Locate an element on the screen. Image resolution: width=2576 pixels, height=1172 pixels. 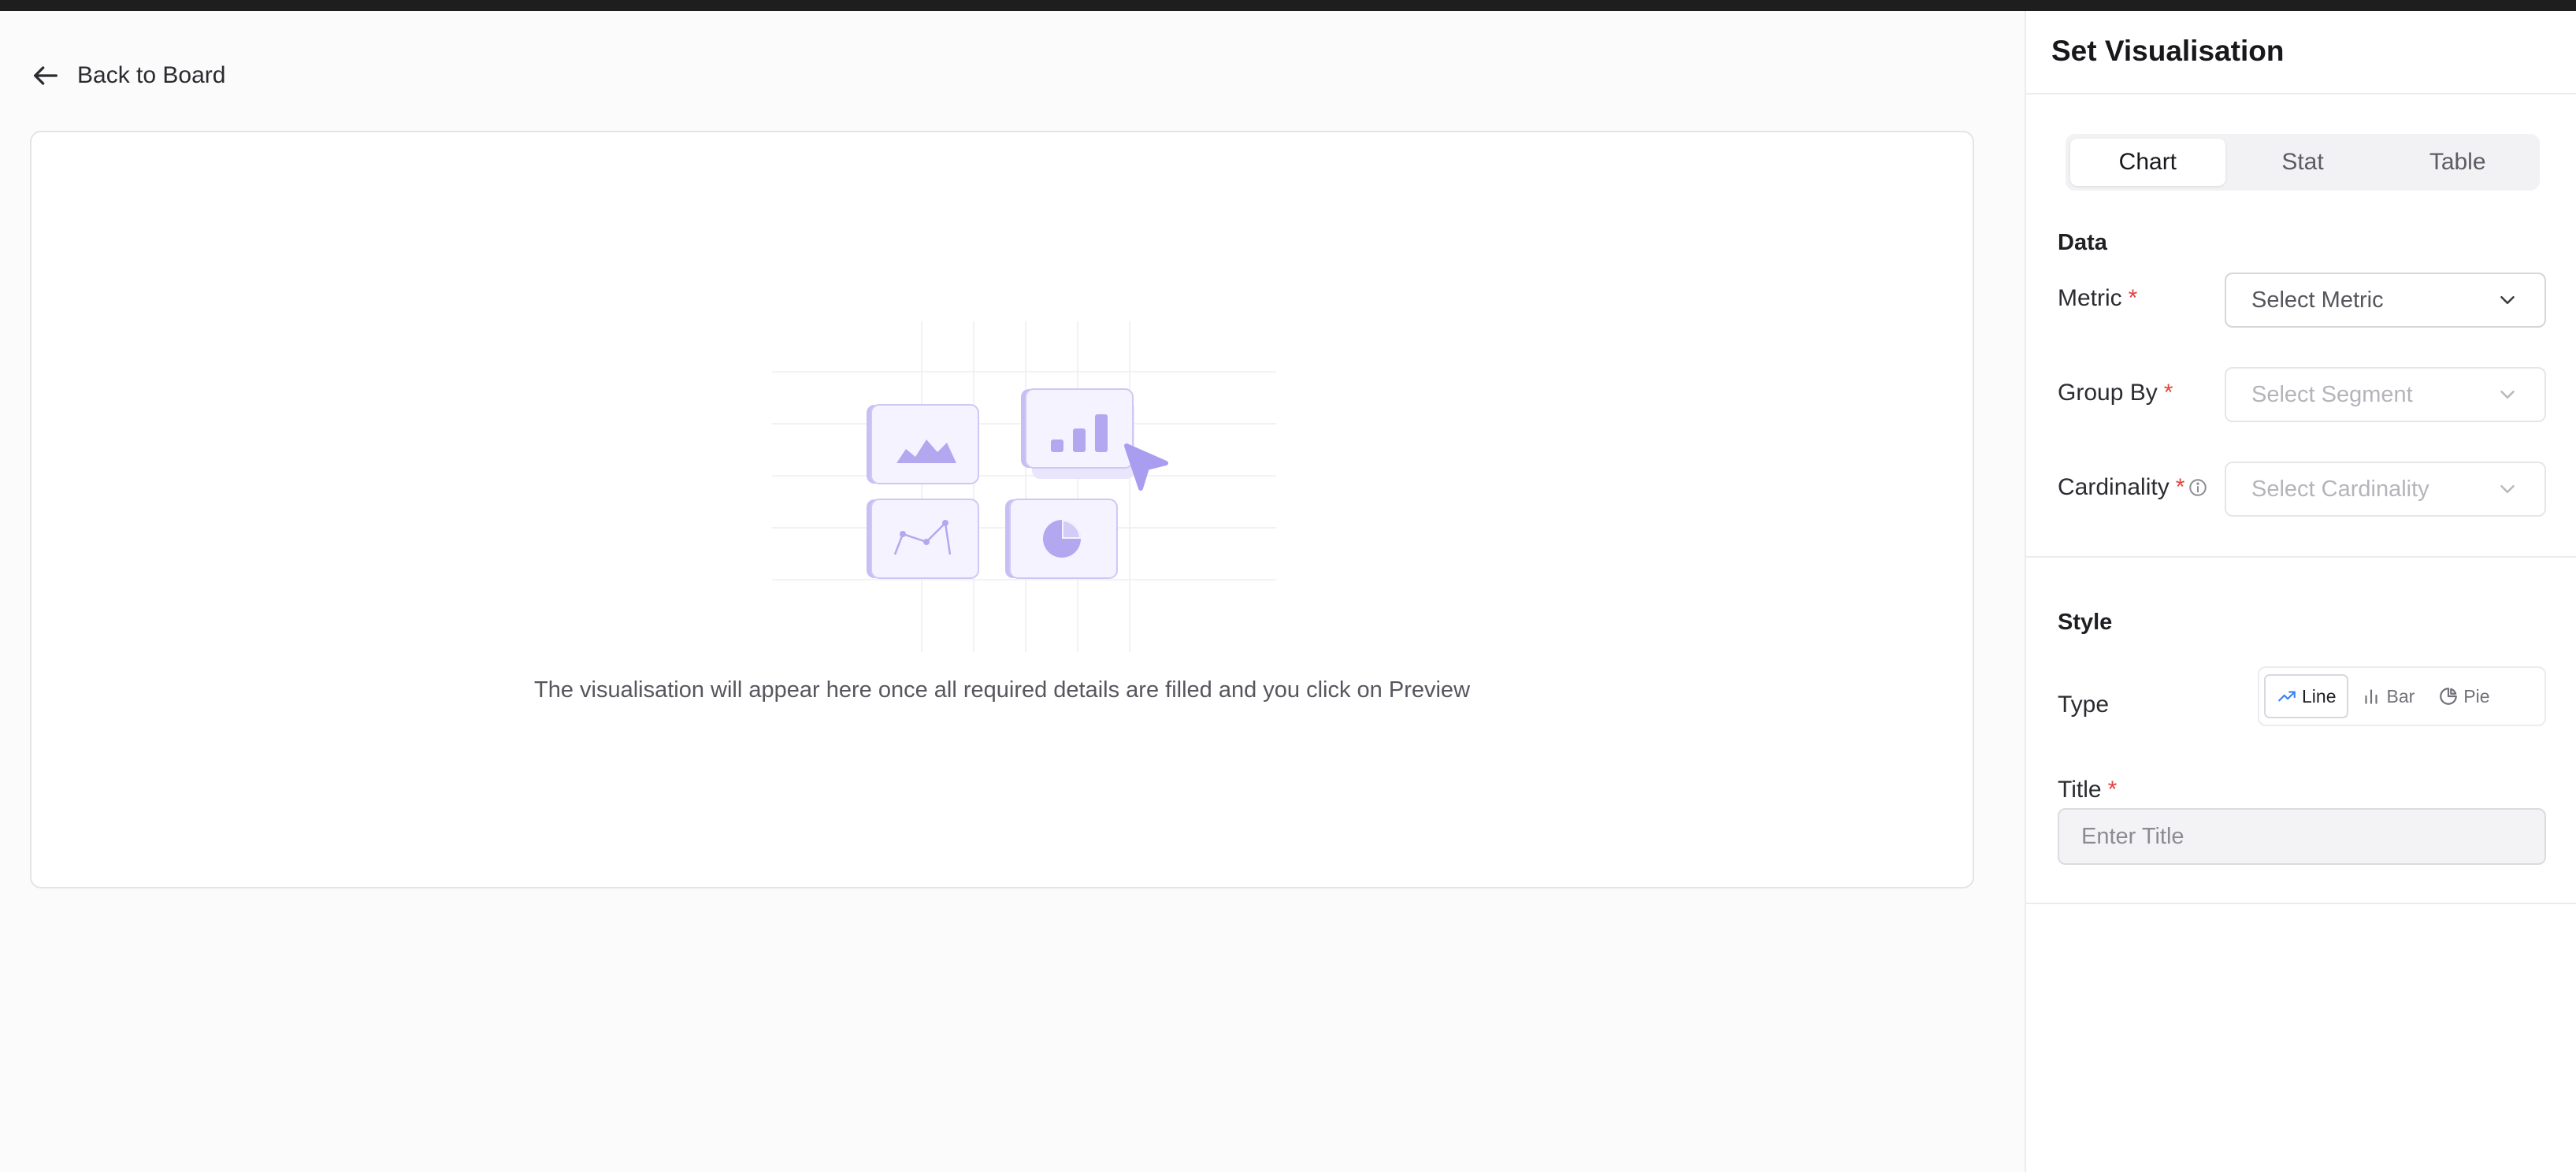
empty-visualisation-illustration is located at coordinates (1024, 486).